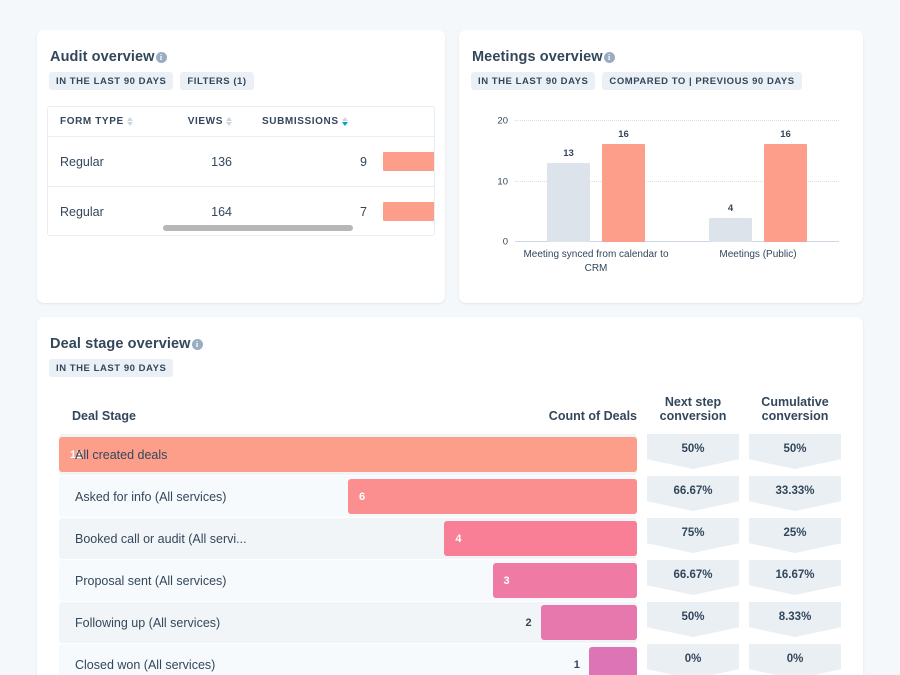 The height and width of the screenshot is (675, 900). What do you see at coordinates (568, 195) in the screenshot?
I see `bar-previous-period: 13` at bounding box center [568, 195].